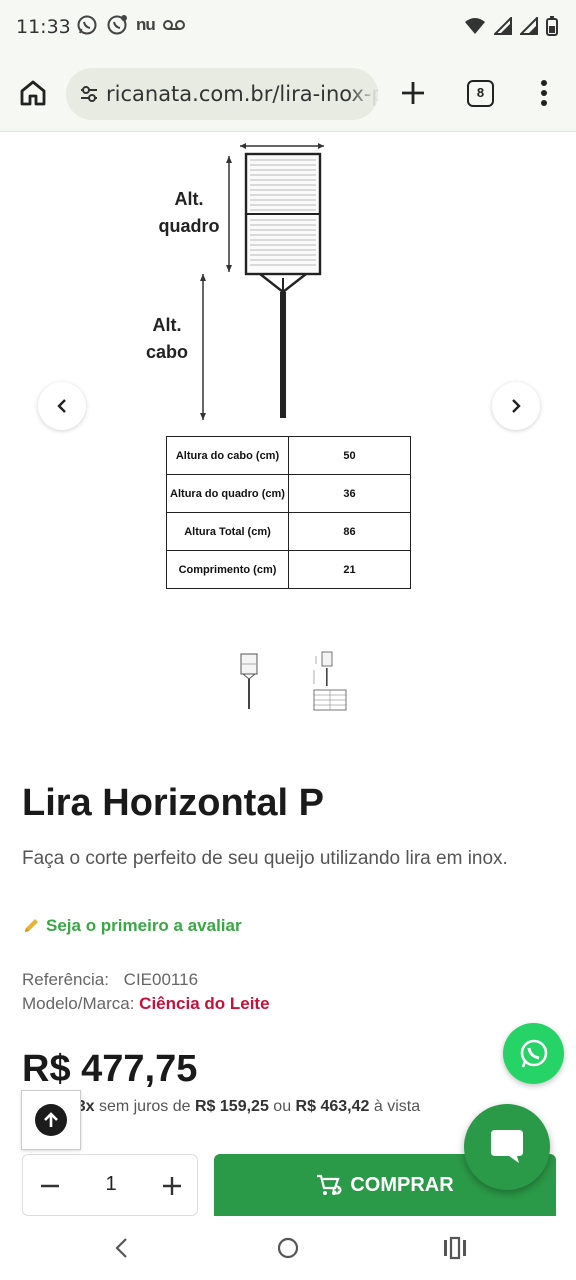 This screenshot has width=576, height=1280. I want to click on chat-button, so click(507, 1147).